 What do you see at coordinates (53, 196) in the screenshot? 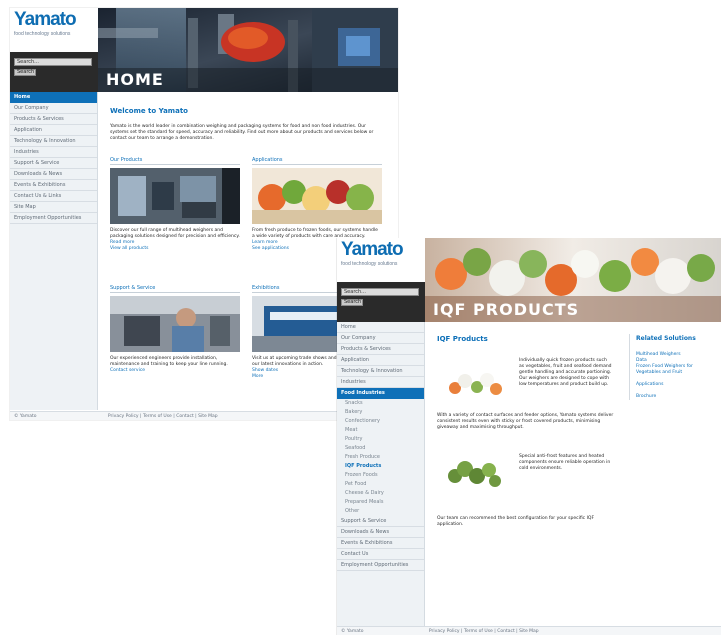
I see `sidebar-item-contact: Contact Us & Links` at bounding box center [53, 196].